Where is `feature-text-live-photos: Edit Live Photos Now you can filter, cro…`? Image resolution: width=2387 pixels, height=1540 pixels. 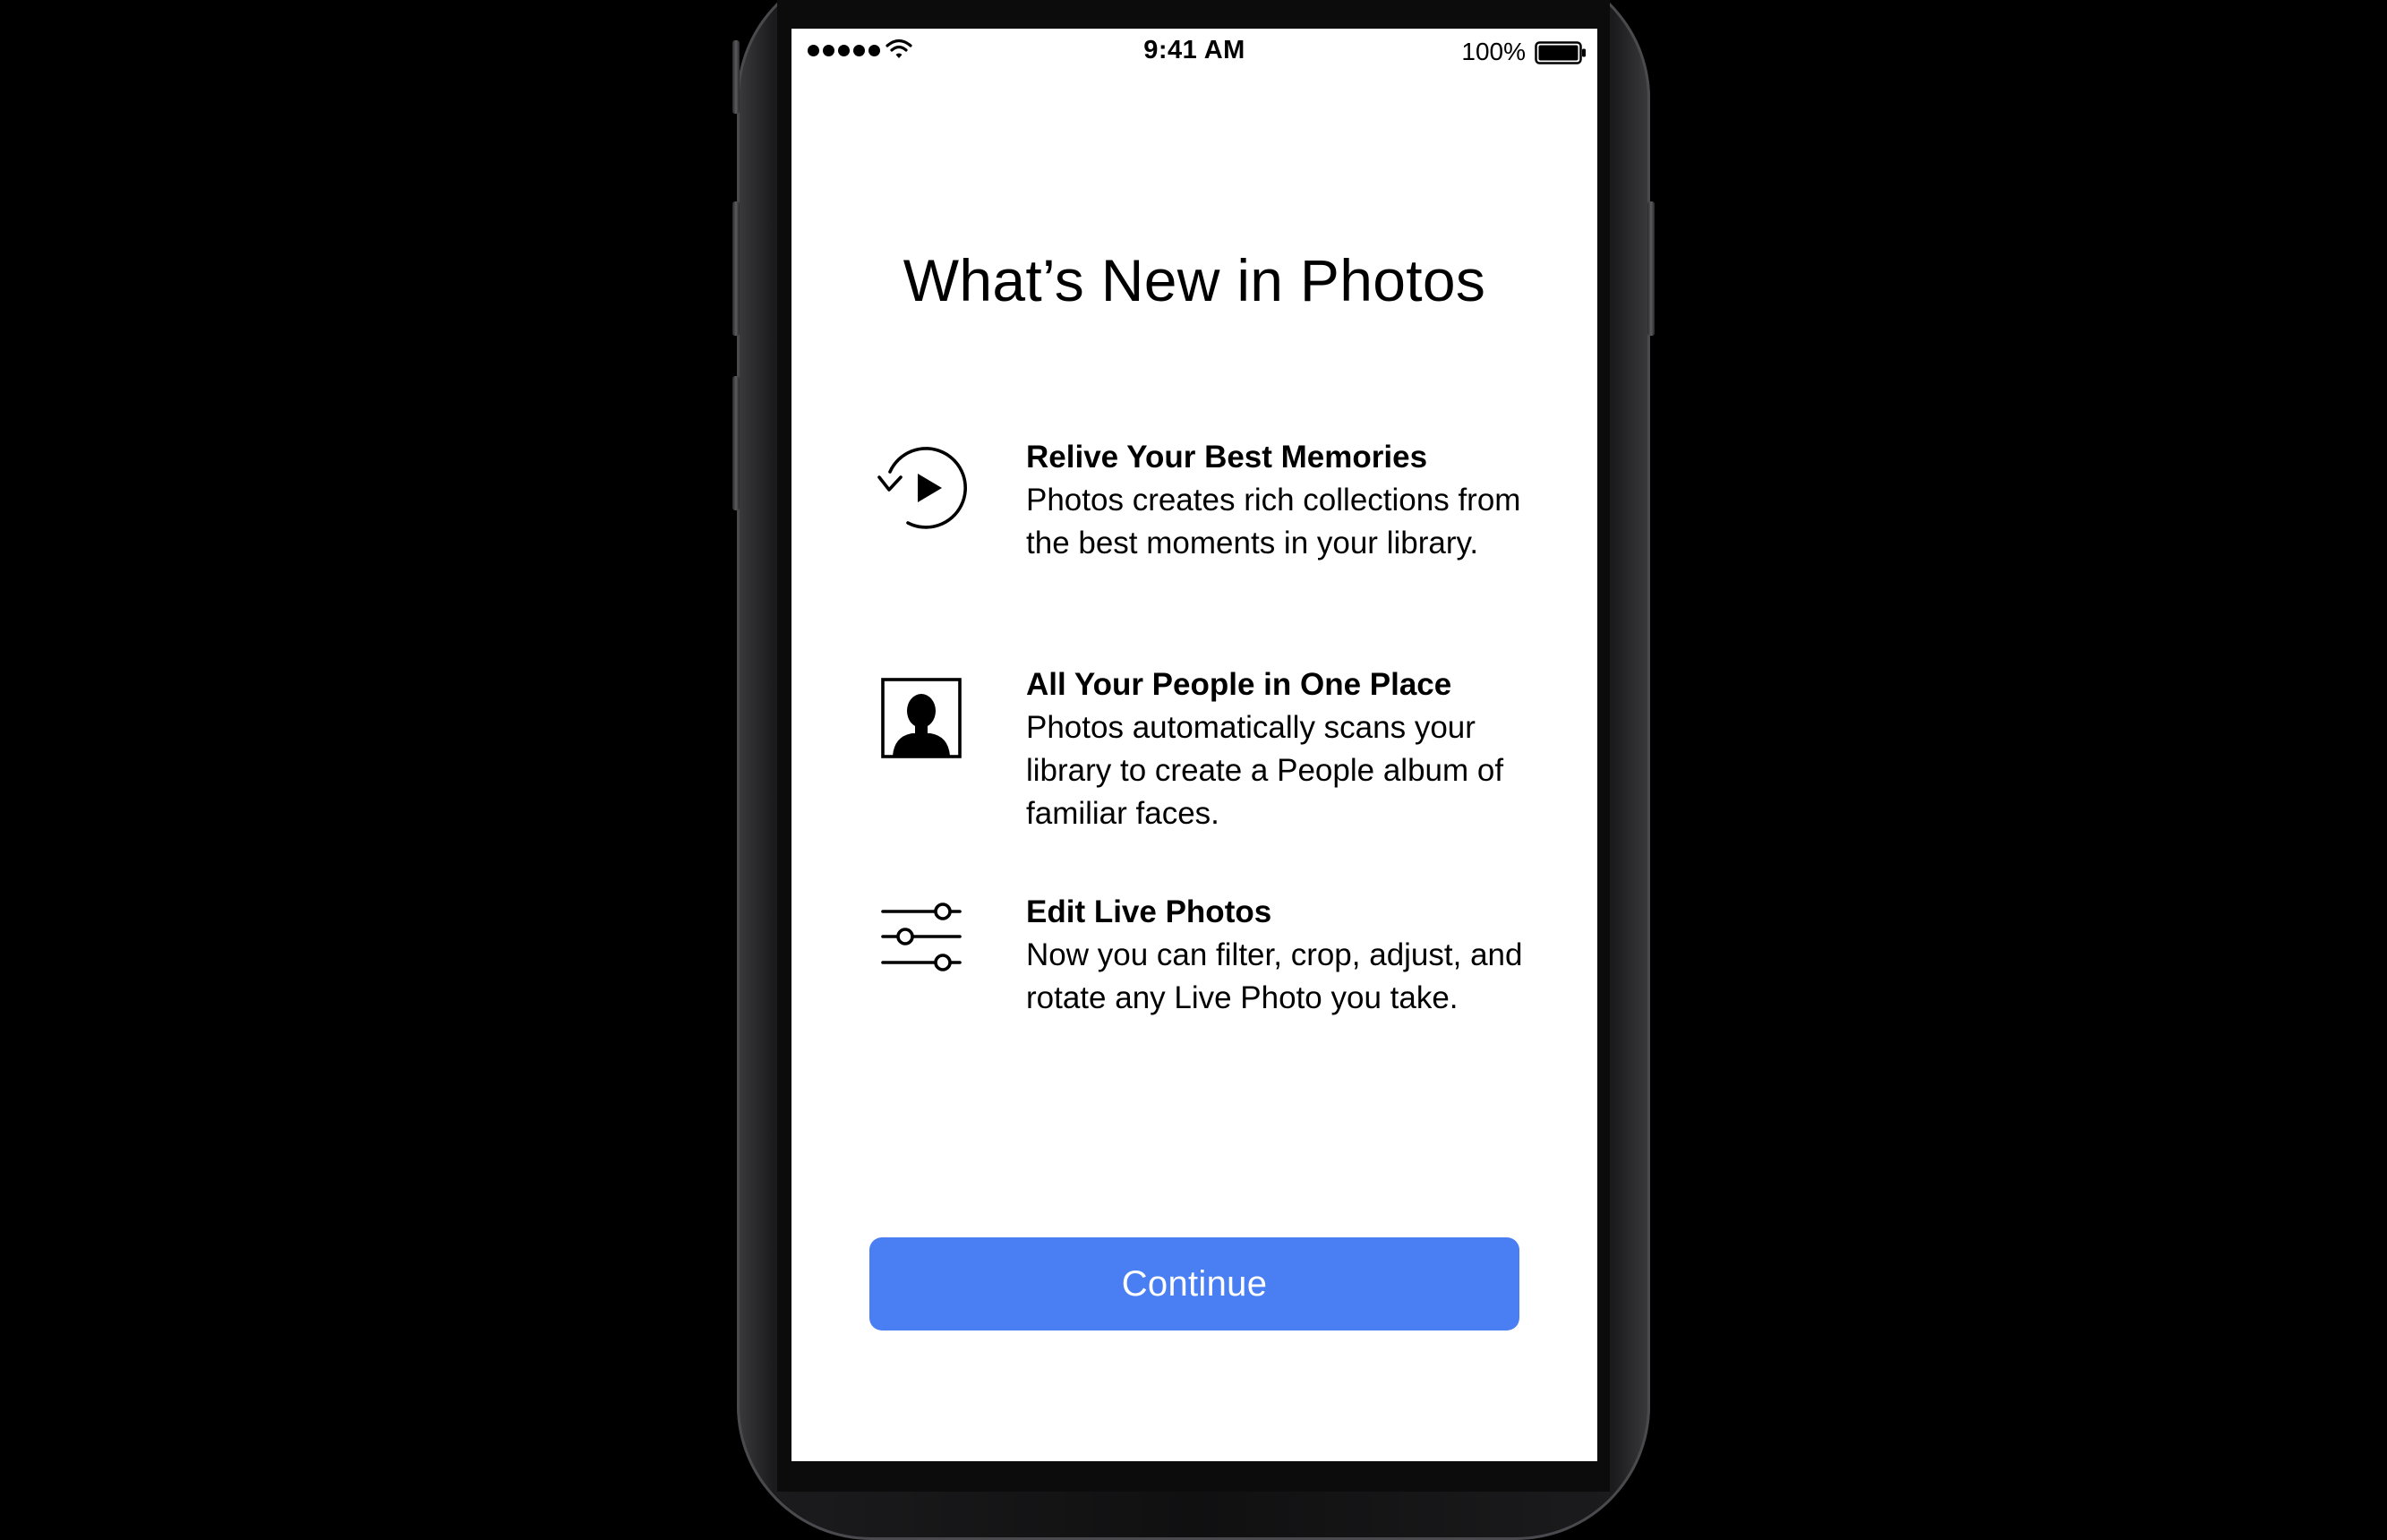 feature-text-live-photos: Edit Live Photos Now you can filter, cro… is located at coordinates (1294, 955).